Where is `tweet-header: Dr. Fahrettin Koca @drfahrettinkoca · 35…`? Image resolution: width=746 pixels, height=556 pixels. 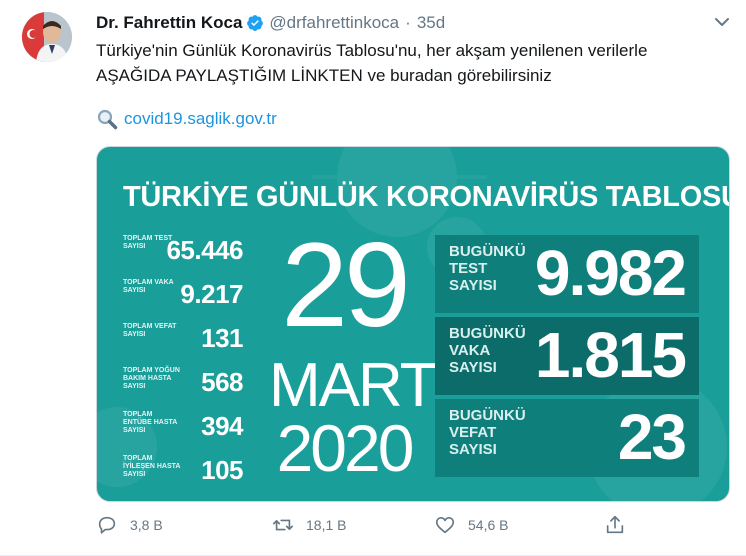 tweet-header: Dr. Fahrettin Koca @drfahrettinkoca · 35… is located at coordinates (270, 23).